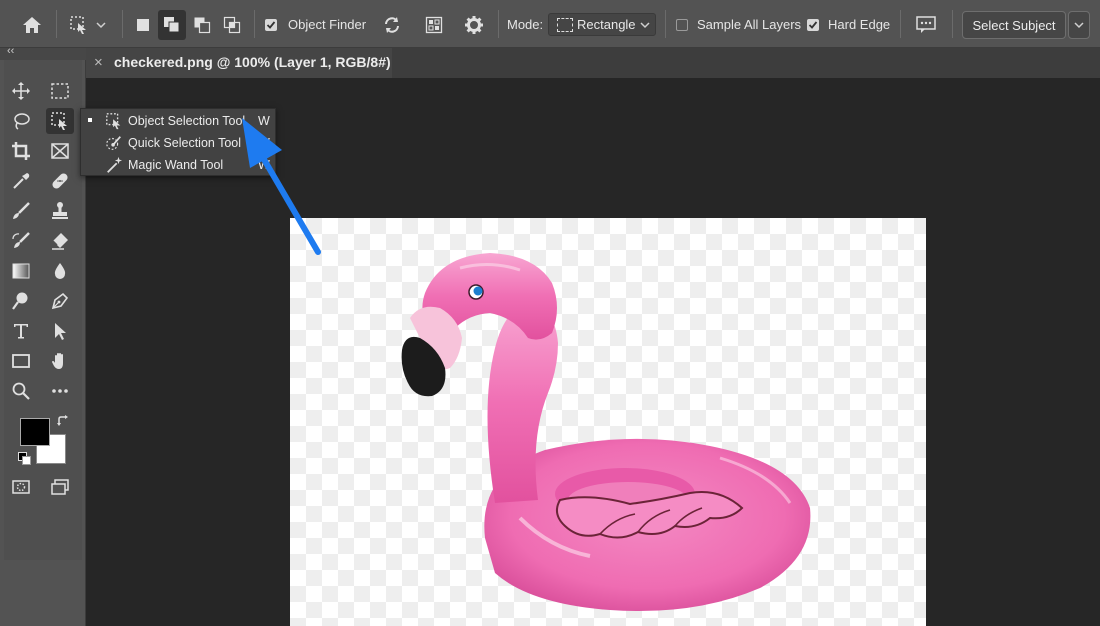 Image resolution: width=1100 pixels, height=626 pixels. I want to click on object-selection-tool, so click(60, 121).